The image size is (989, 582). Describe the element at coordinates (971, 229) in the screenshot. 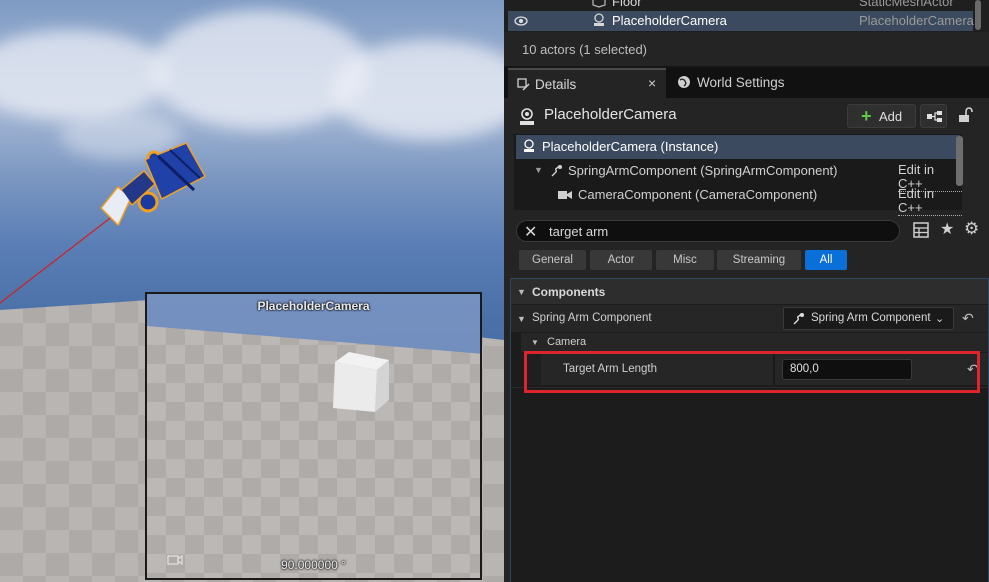

I see `settings-gear-icon: ⚙` at that location.